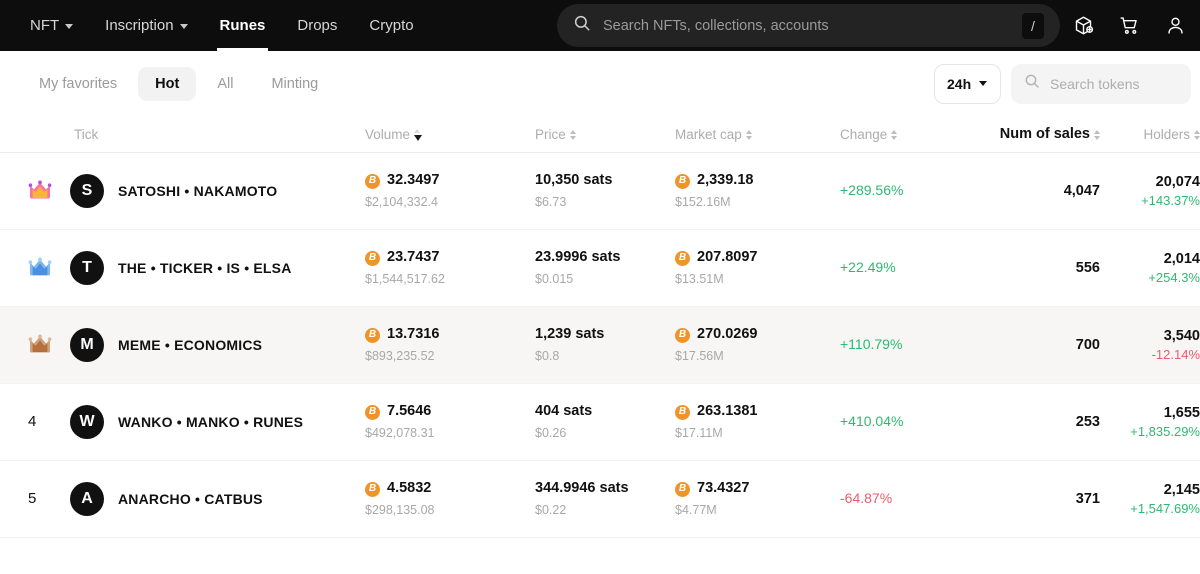 This screenshot has height=574, width=1200. Describe the element at coordinates (605, 134) in the screenshot. I see `header-price: Price` at that location.